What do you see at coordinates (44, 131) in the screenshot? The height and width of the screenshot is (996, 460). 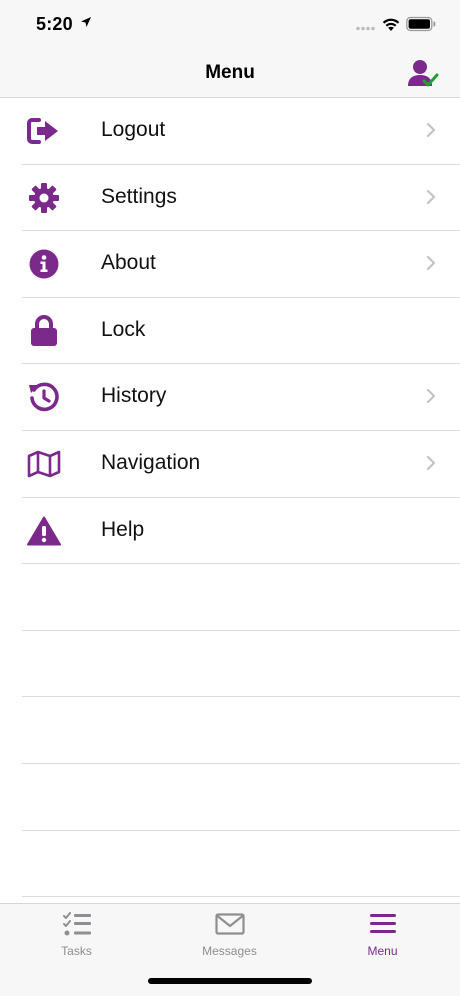 I see `logout-icon` at bounding box center [44, 131].